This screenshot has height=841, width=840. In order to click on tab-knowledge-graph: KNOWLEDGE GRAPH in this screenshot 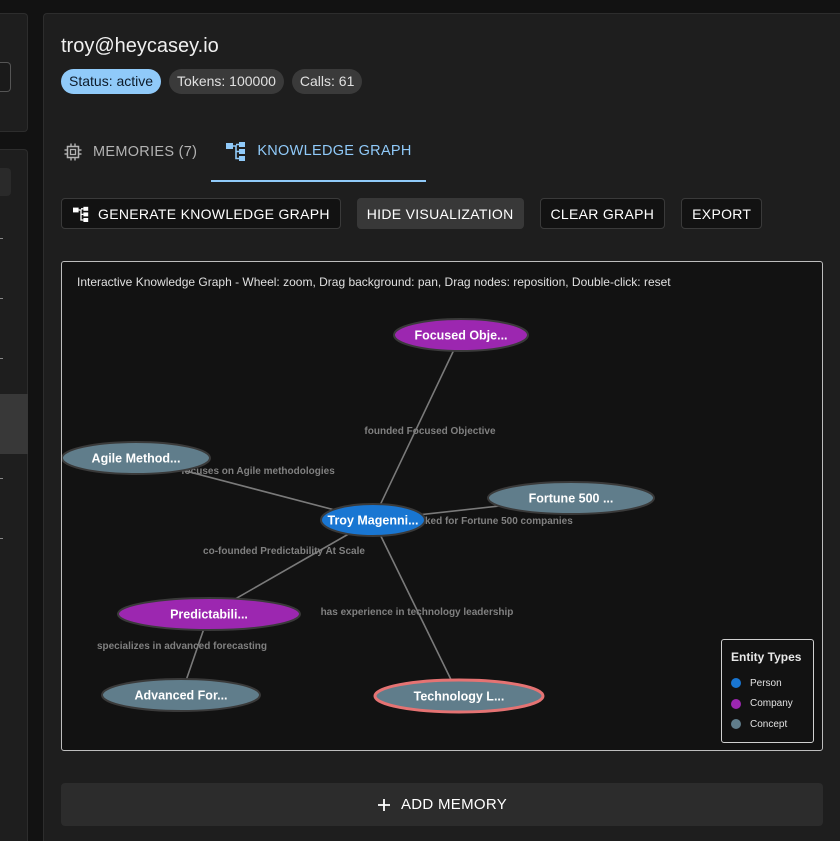, I will do `click(318, 152)`.